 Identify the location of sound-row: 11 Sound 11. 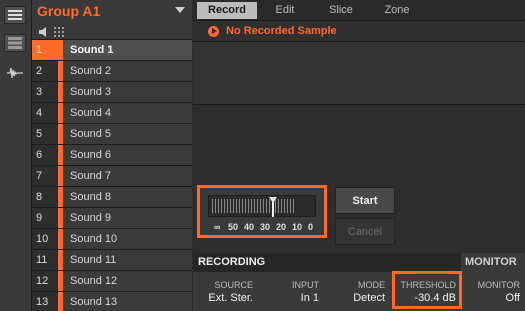
(112, 260).